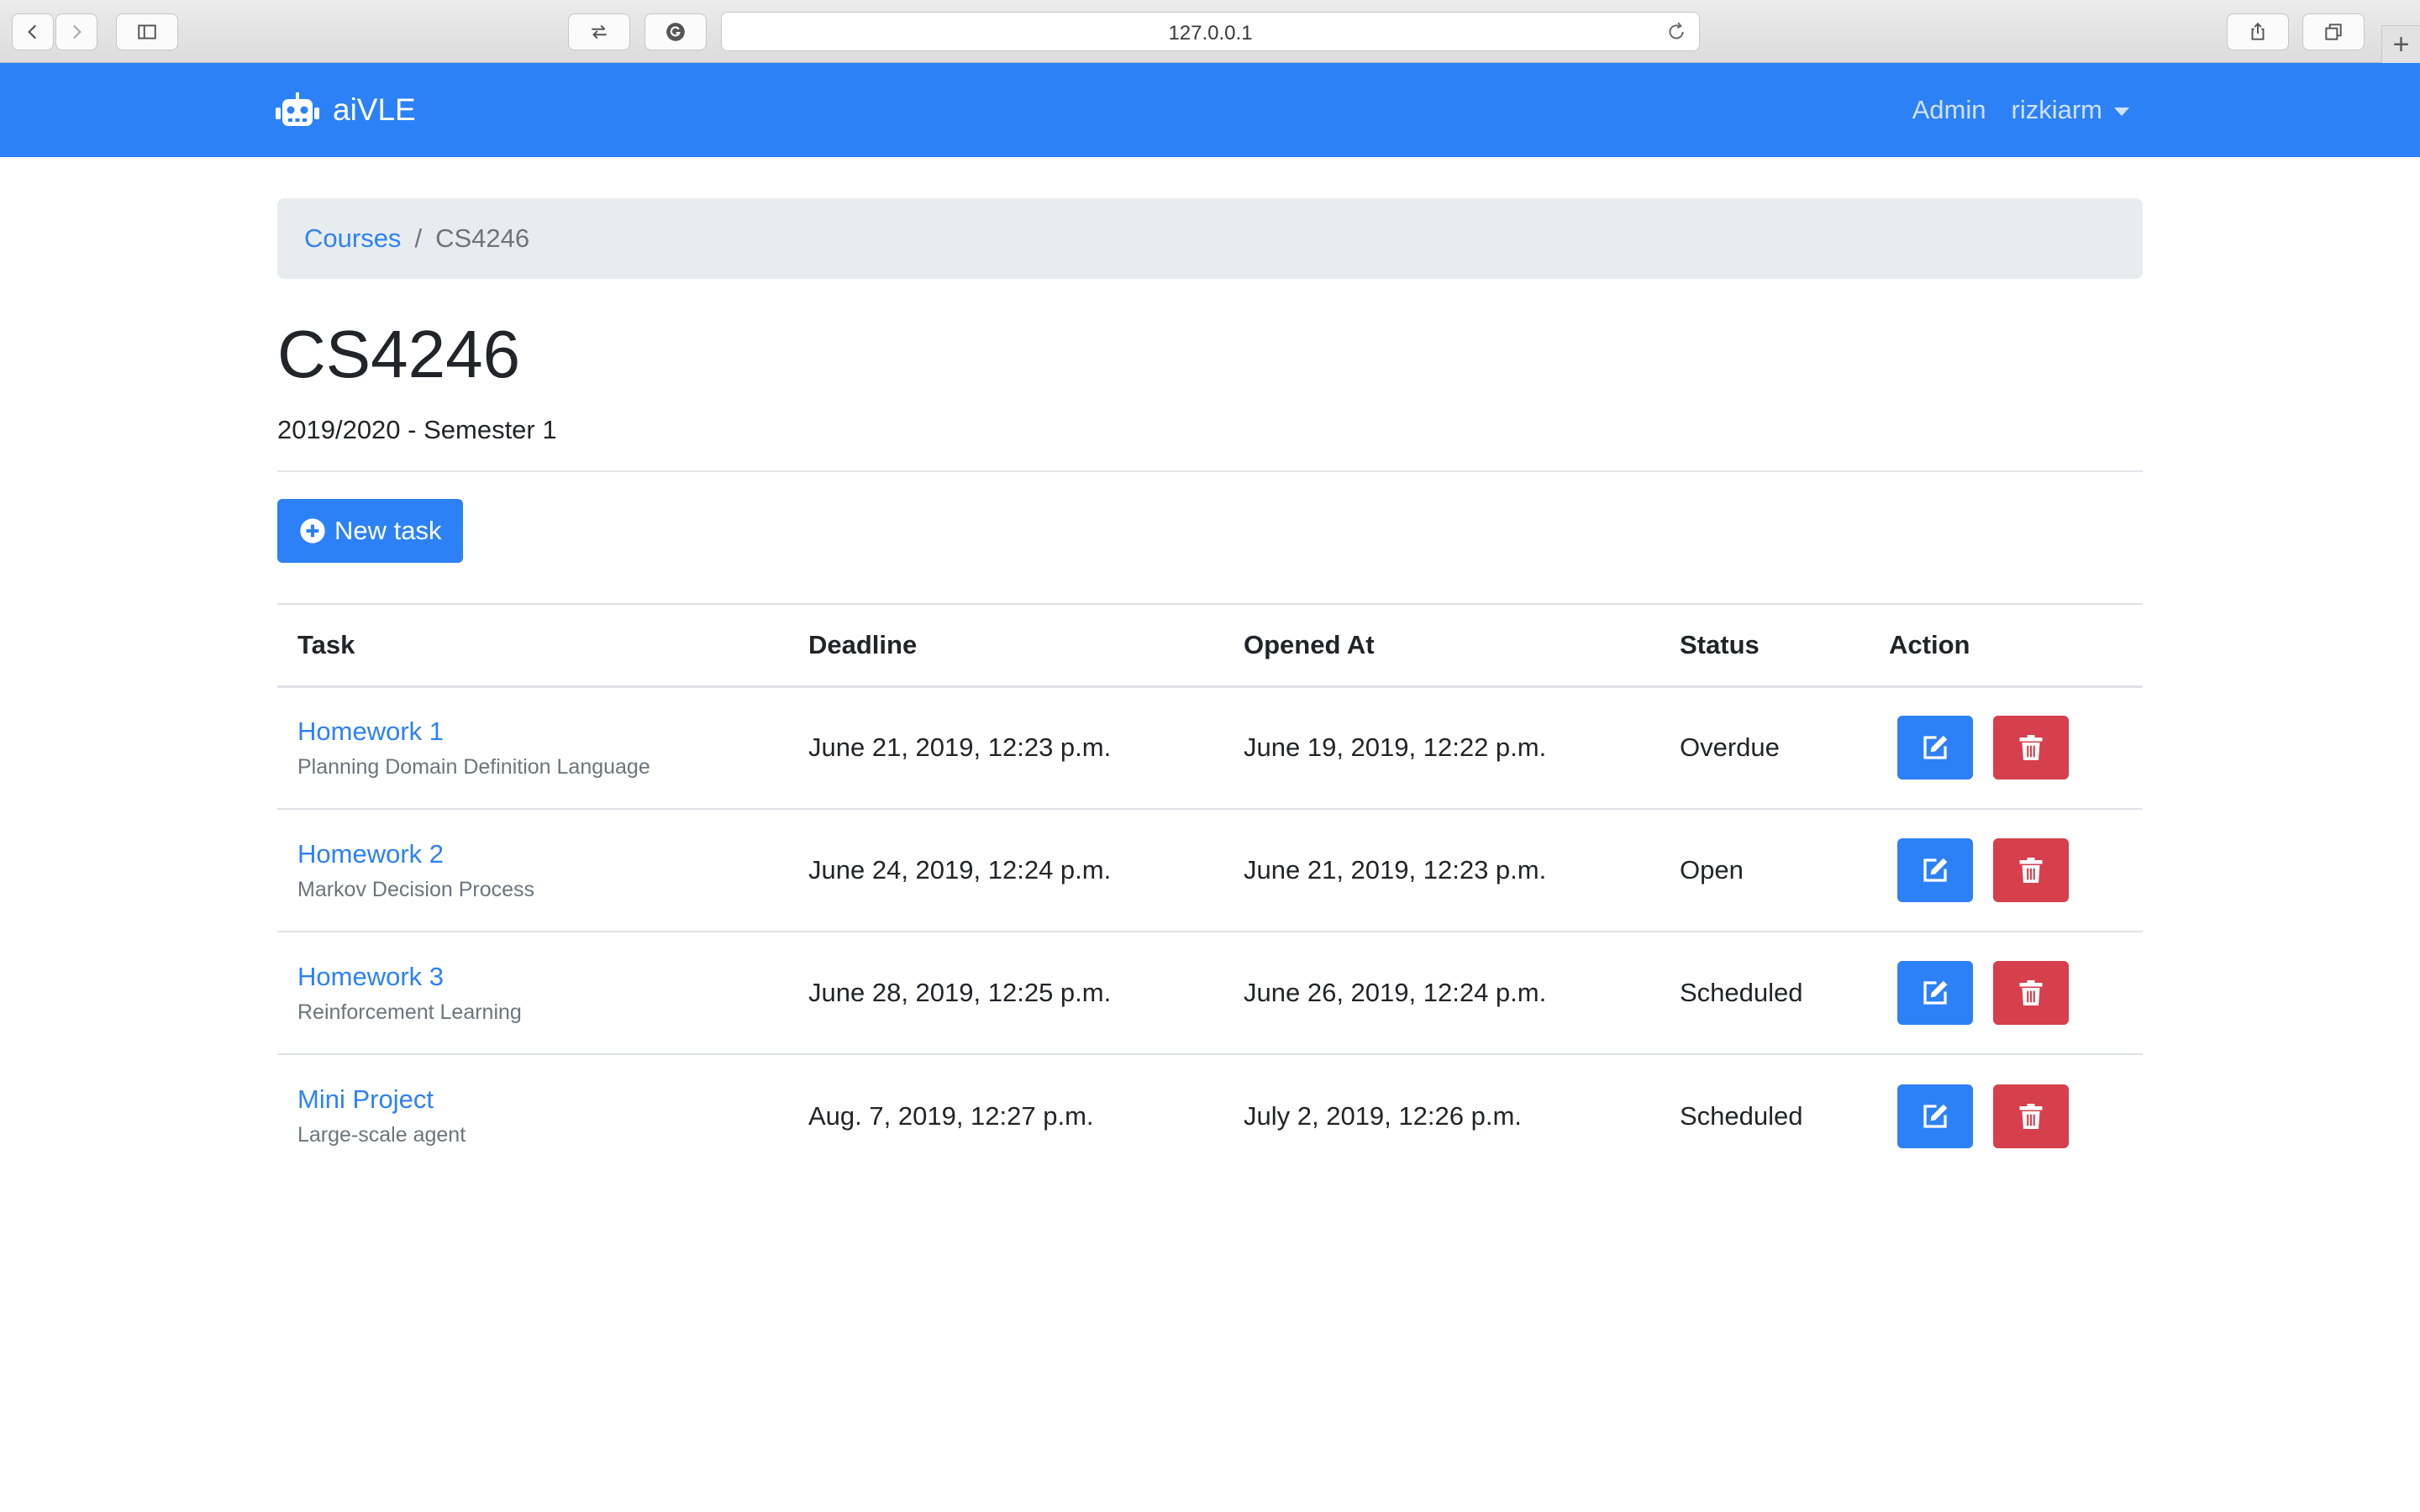 Image resolution: width=2420 pixels, height=1512 pixels. Describe the element at coordinates (1441, 993) in the screenshot. I see `opened-at-cell: June 26, 2019, 12:24 p.m.` at that location.